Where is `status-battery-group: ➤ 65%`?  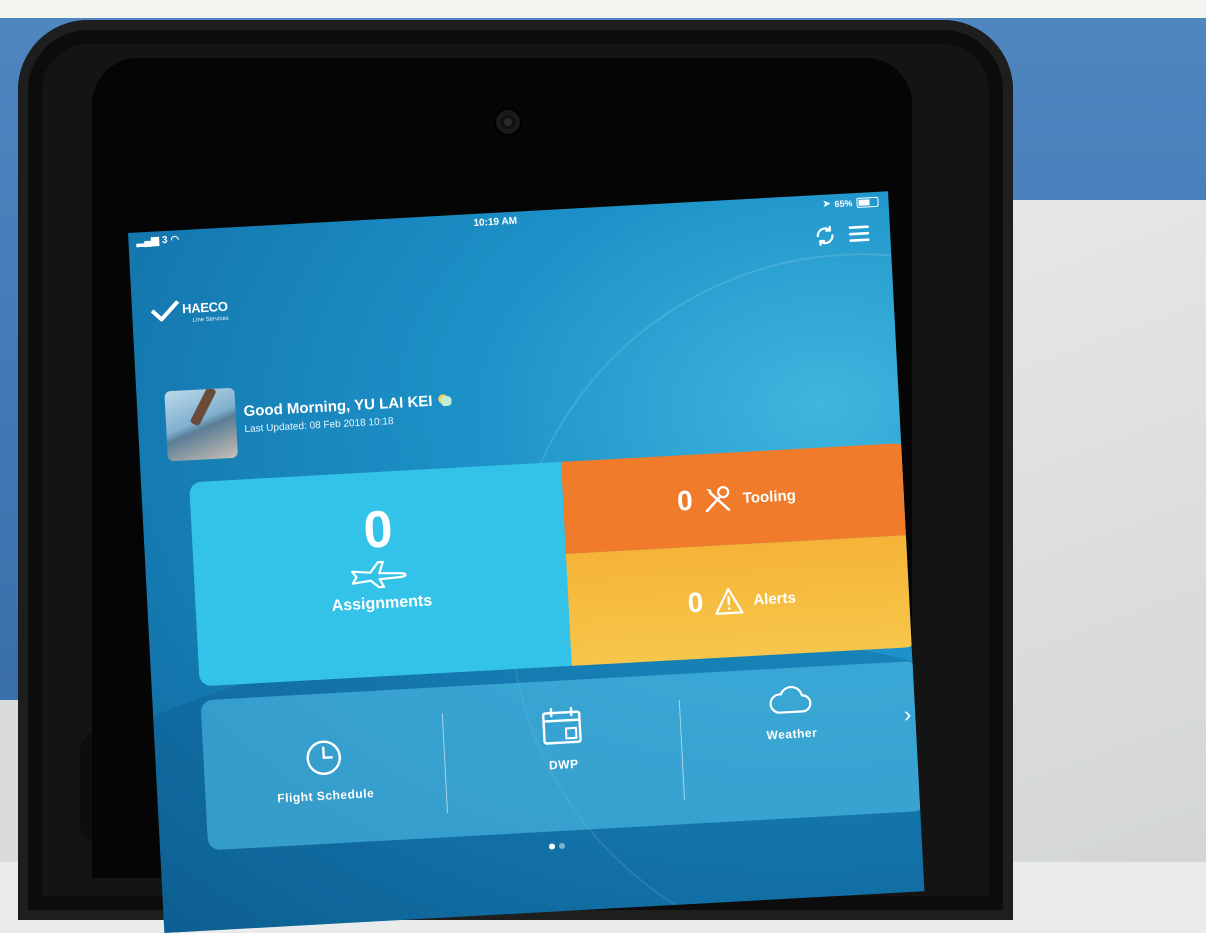
status-battery-group: ➤ 65% is located at coordinates (851, 203).